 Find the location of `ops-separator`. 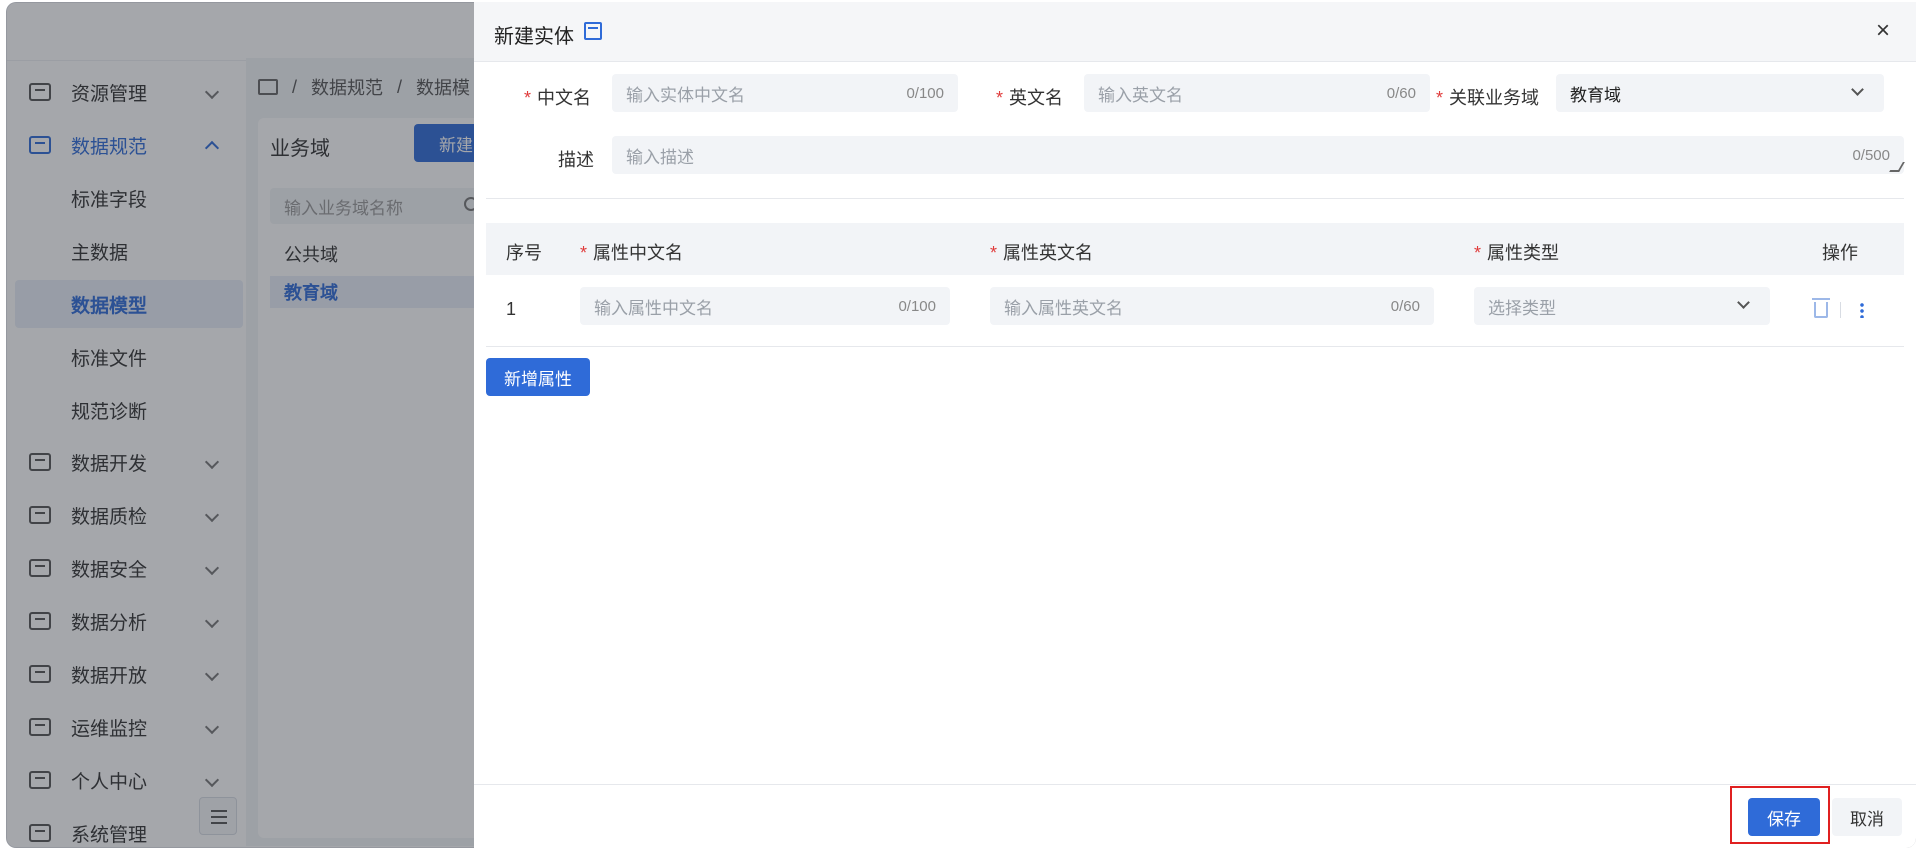

ops-separator is located at coordinates (1840, 310).